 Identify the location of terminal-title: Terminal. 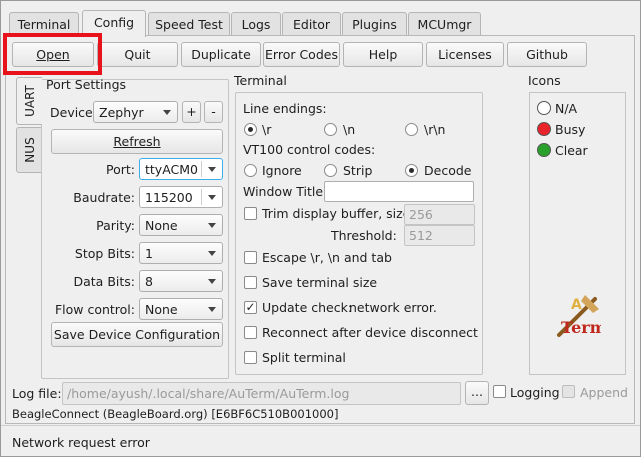
(260, 80).